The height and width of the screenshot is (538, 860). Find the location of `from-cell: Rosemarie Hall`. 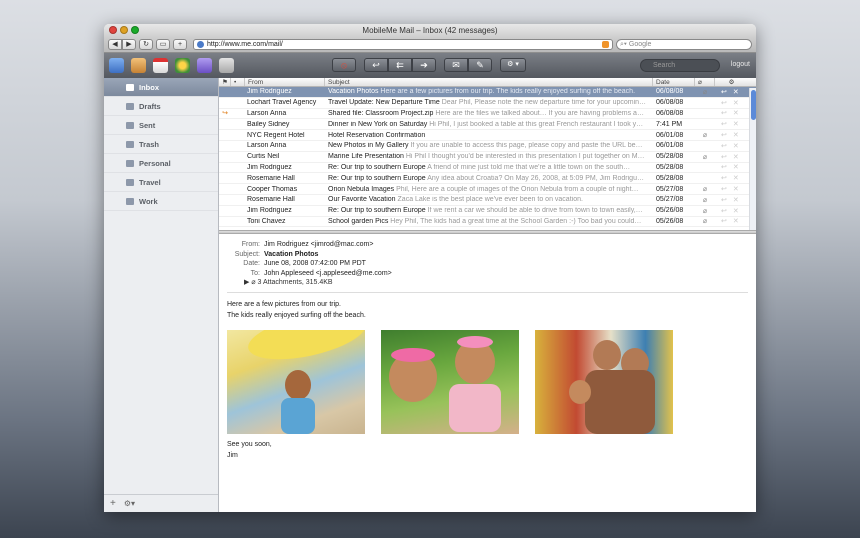

from-cell: Rosemarie Hall is located at coordinates (271, 200).